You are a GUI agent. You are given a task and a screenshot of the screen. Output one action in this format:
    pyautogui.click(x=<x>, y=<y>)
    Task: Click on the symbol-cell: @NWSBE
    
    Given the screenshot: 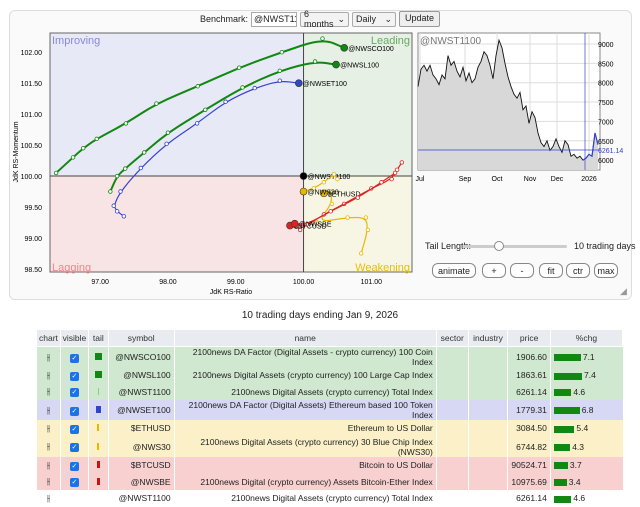 What is the action you would take?
    pyautogui.click(x=141, y=481)
    